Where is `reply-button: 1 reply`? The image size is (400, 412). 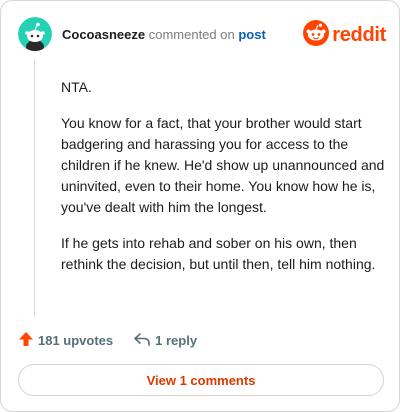 reply-button: 1 reply is located at coordinates (165, 340).